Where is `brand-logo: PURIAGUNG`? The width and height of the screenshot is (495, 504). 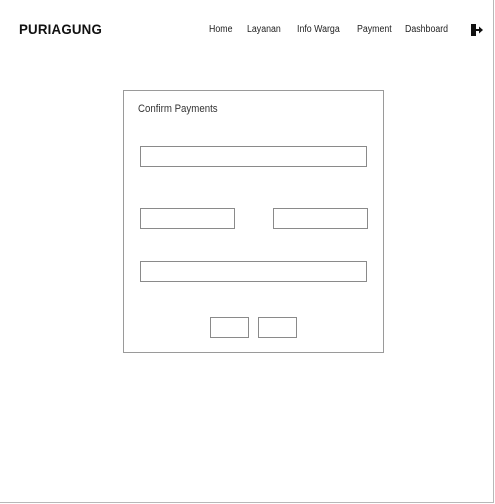
brand-logo: PURIAGUNG is located at coordinates (60, 29).